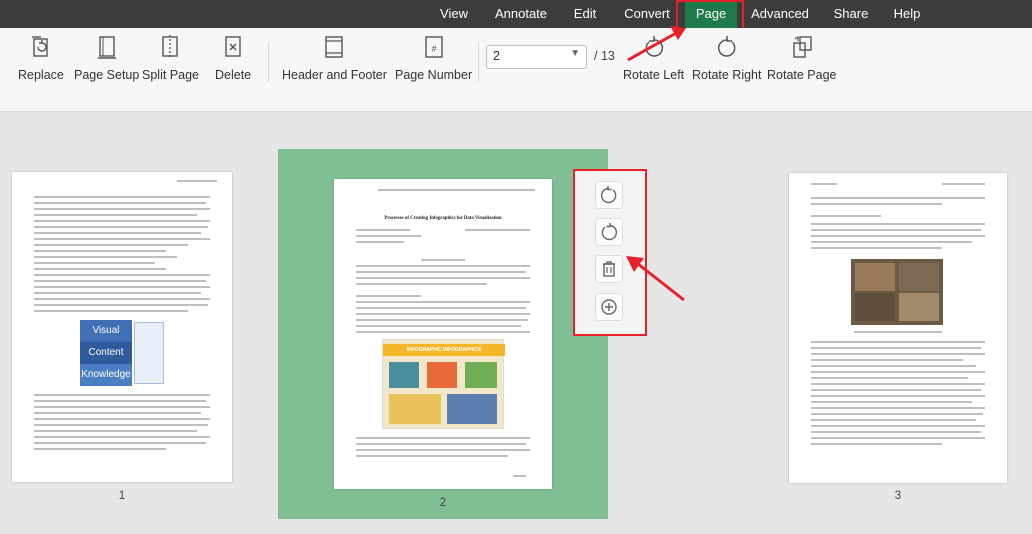 This screenshot has height=534, width=1032. I want to click on page-number-button: # Page Number, so click(433, 58).